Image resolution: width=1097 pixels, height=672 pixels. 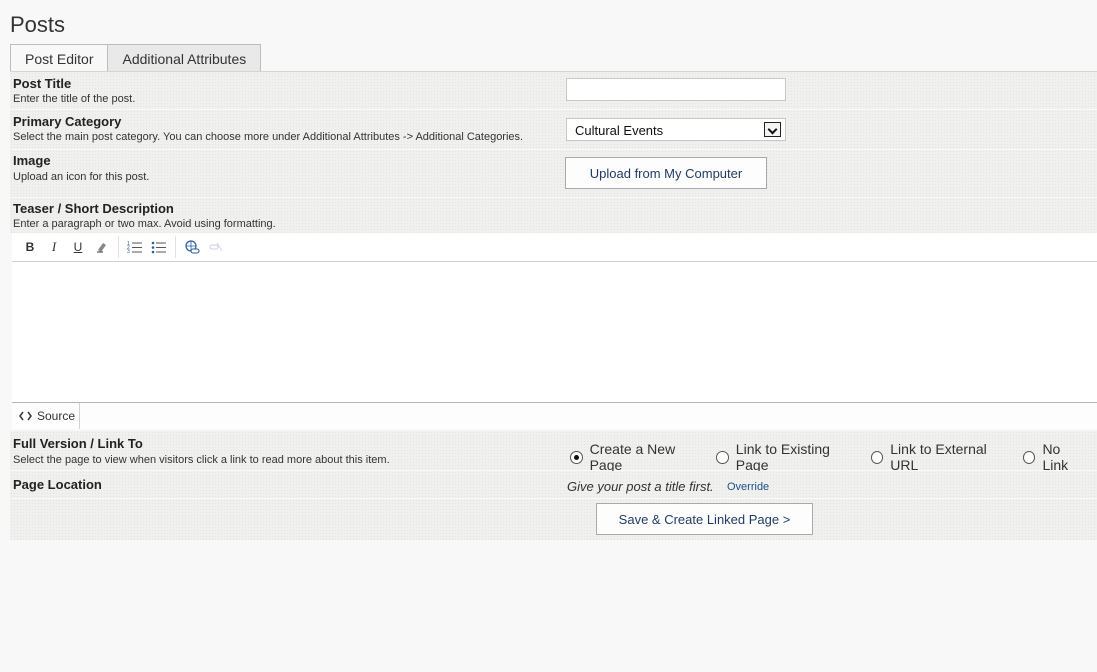 What do you see at coordinates (78, 247) in the screenshot?
I see `underline-button: U` at bounding box center [78, 247].